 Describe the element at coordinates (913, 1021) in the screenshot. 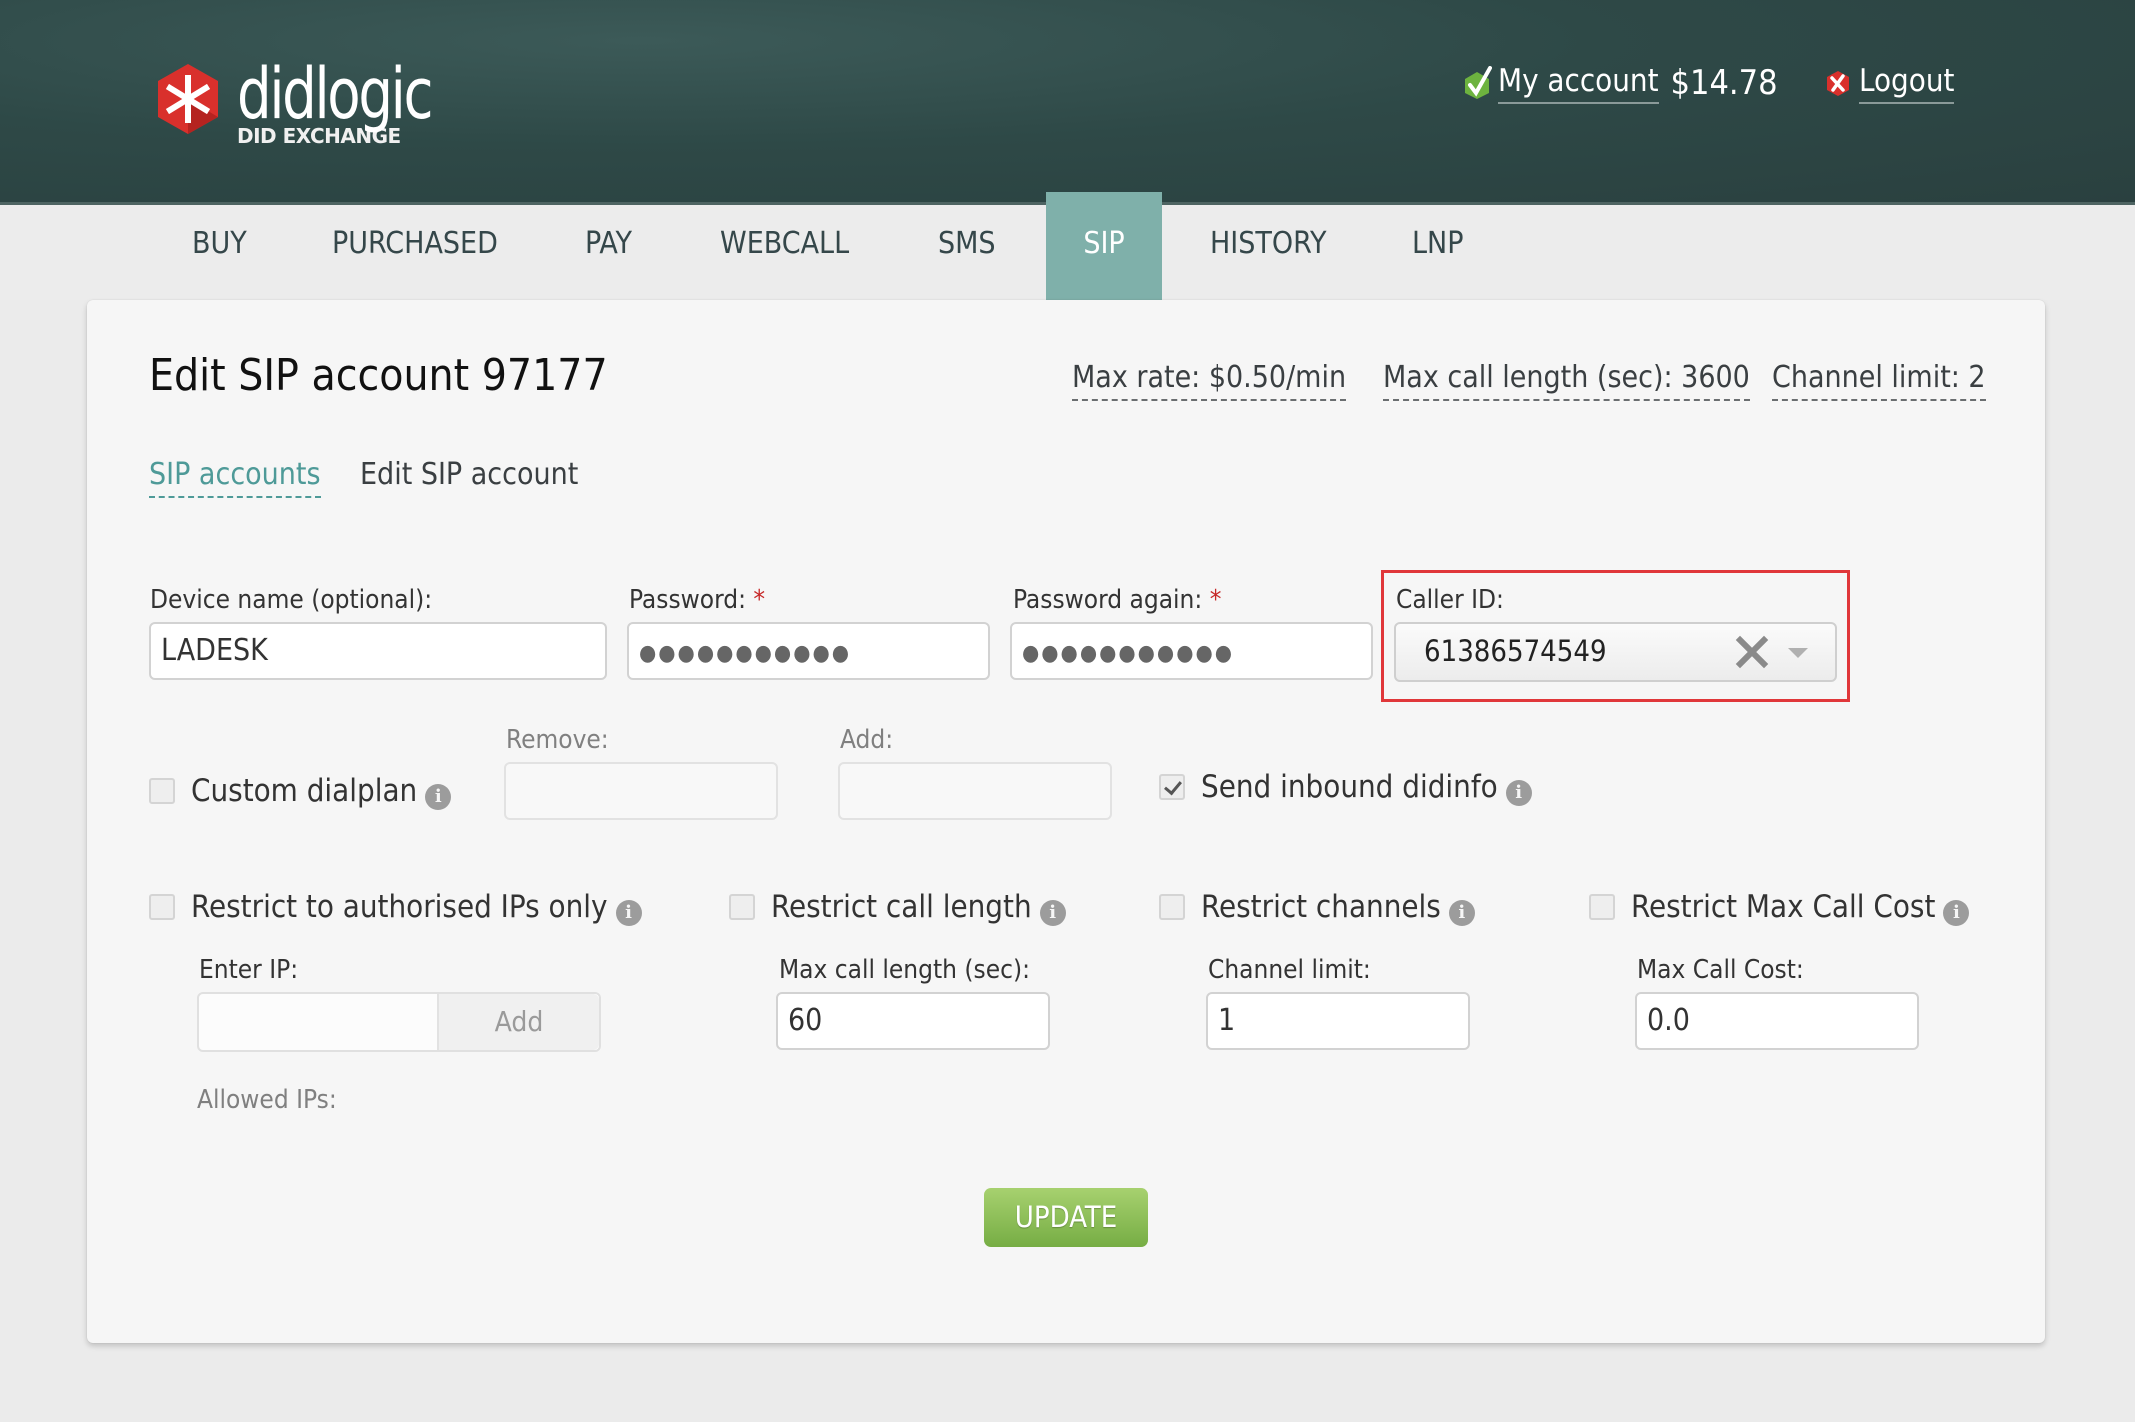

I see `max-call-length-input: 60` at that location.